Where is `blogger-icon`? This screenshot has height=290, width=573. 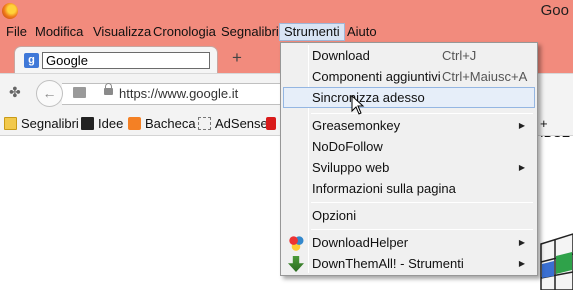
blogger-icon is located at coordinates (134, 123).